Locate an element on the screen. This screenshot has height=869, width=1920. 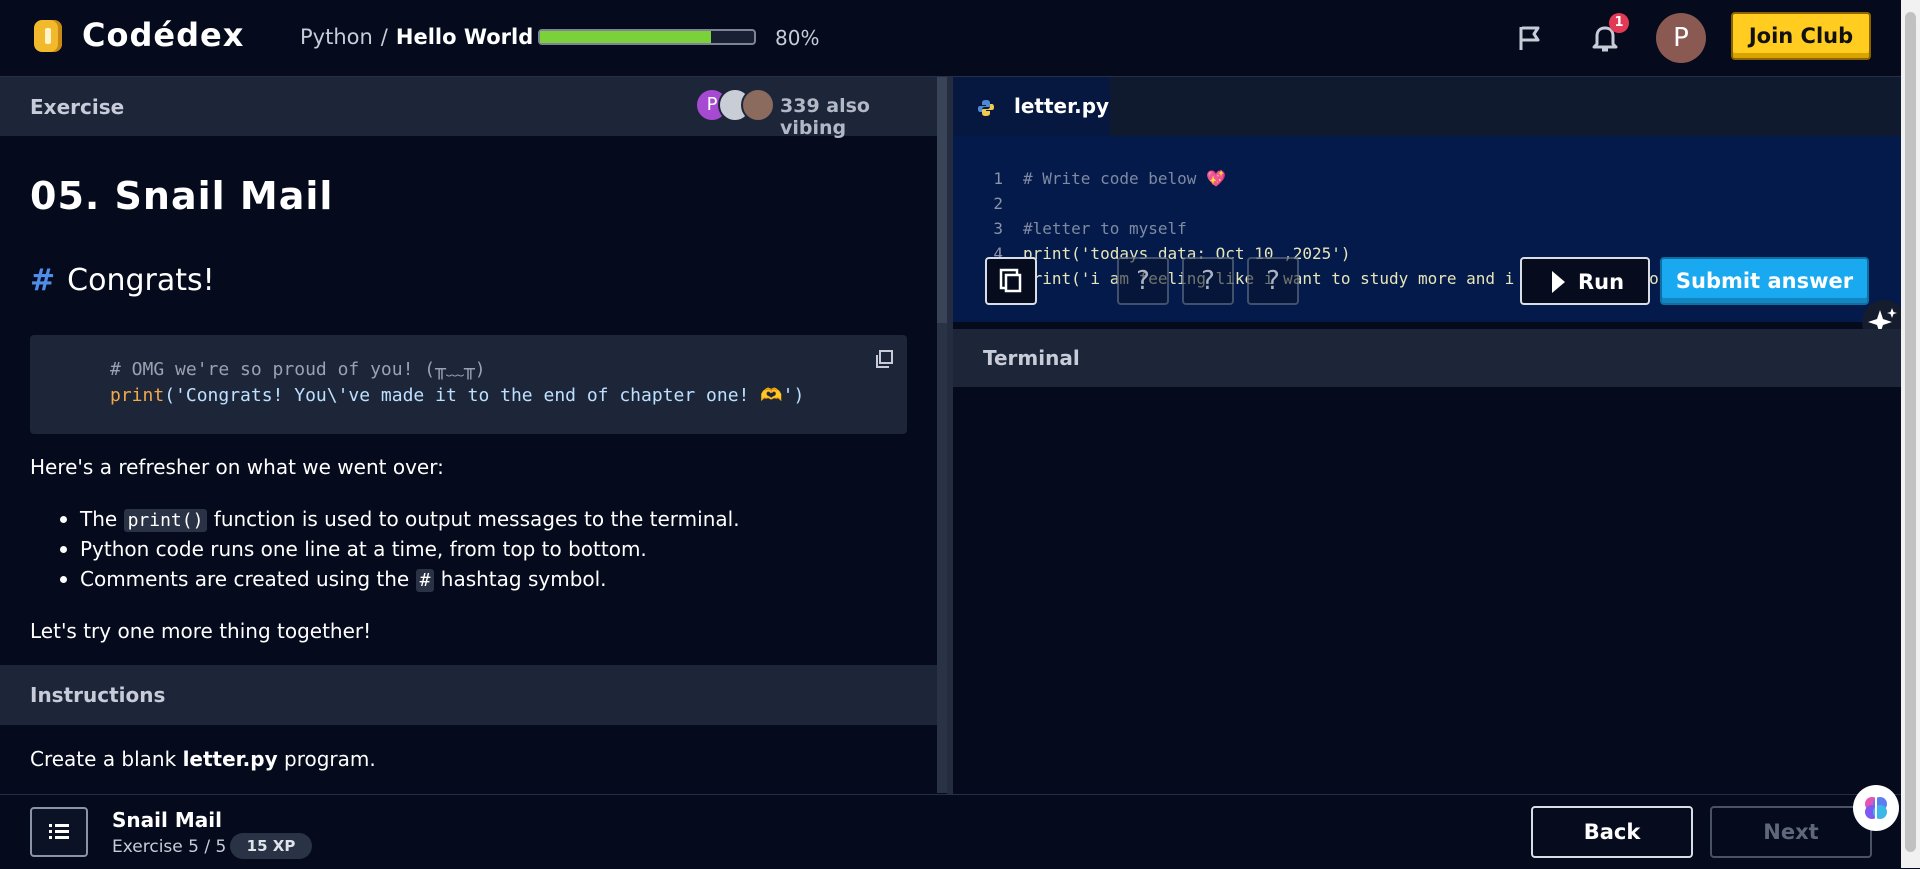
user-avatar: P is located at coordinates (1681, 38).